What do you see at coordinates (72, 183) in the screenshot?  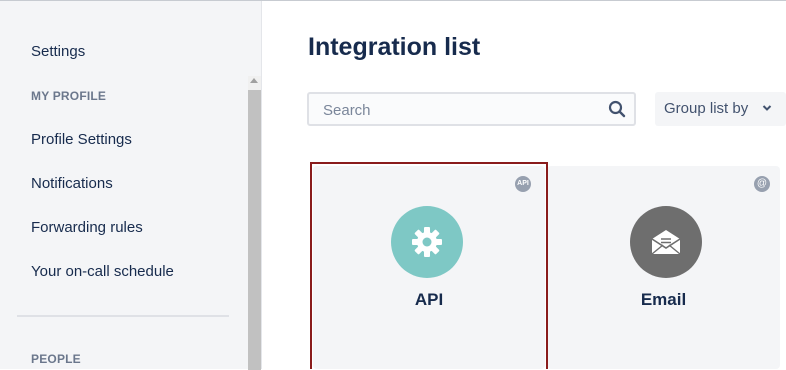 I see `sidebar-item-notifications: Notifications` at bounding box center [72, 183].